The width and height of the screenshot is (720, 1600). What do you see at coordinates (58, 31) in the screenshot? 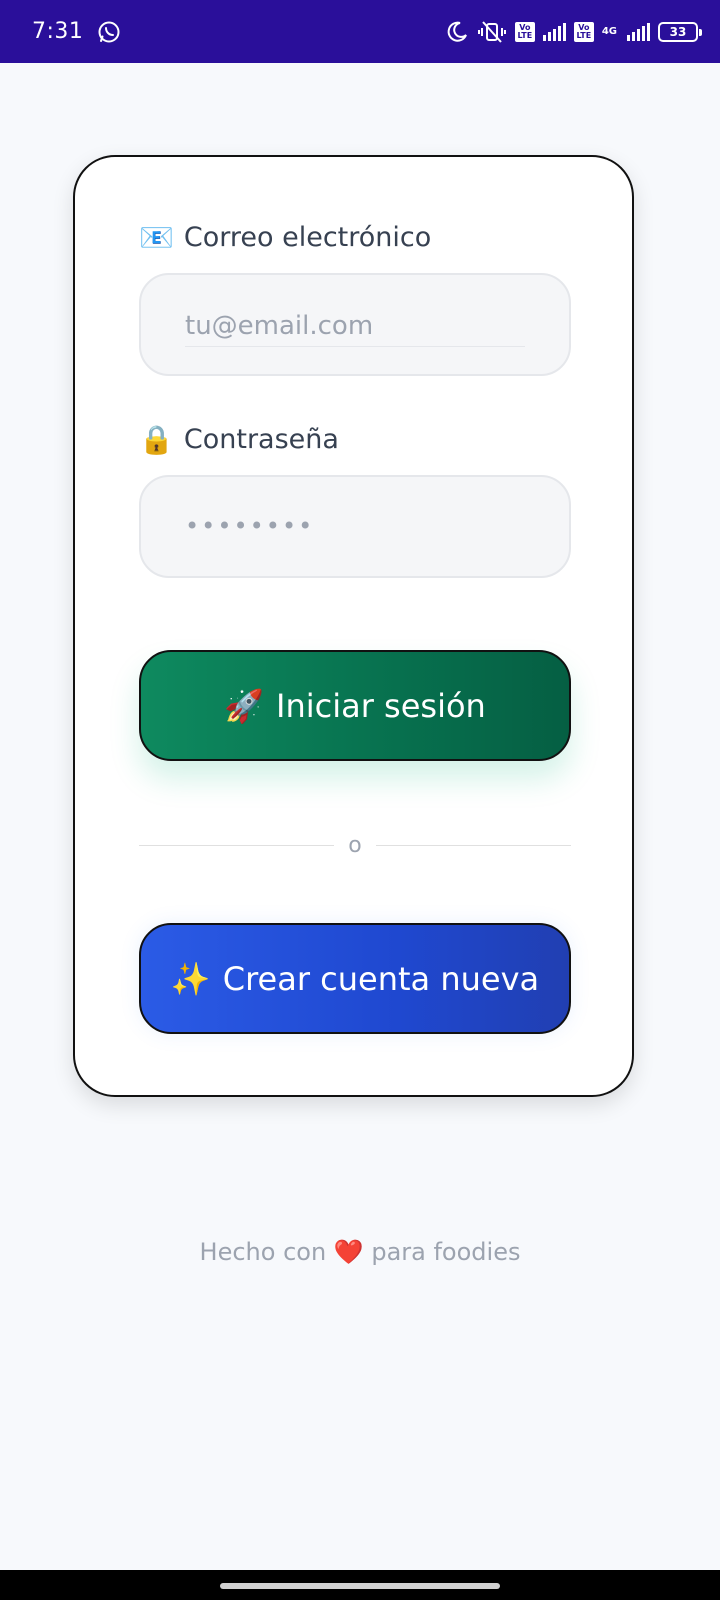
I see `status-time: 7:31` at bounding box center [58, 31].